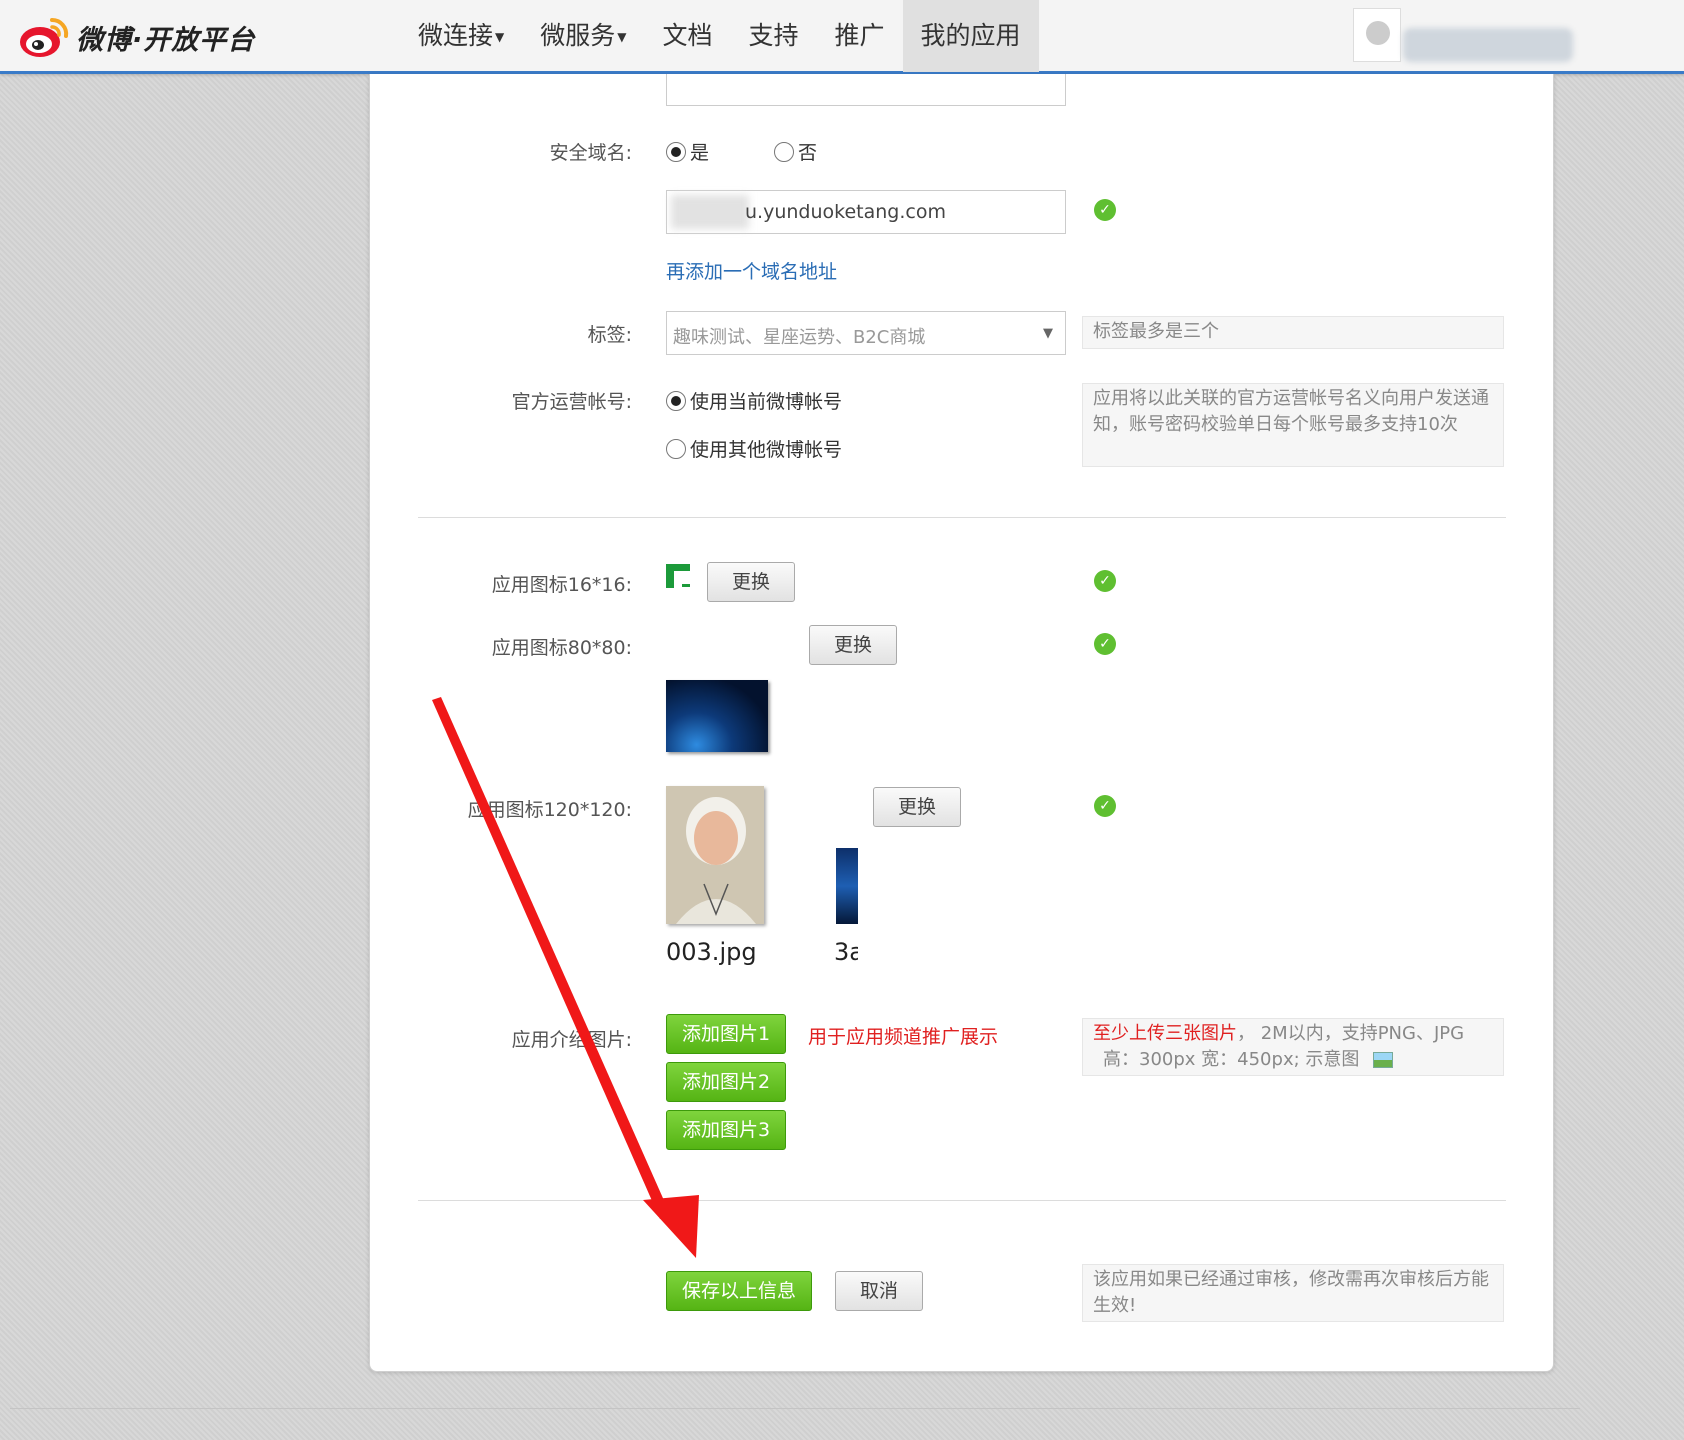 The height and width of the screenshot is (1440, 1684). I want to click on radio-current-account, so click(676, 400).